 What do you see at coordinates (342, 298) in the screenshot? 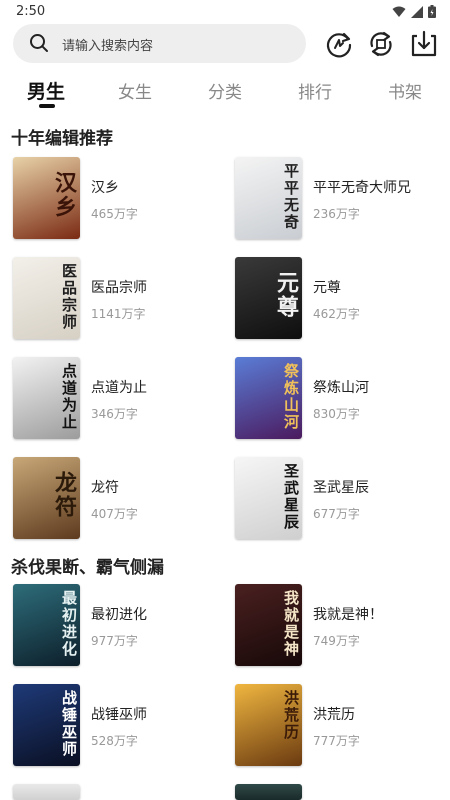
I see `book-item: 元尊 元尊 462万字` at bounding box center [342, 298].